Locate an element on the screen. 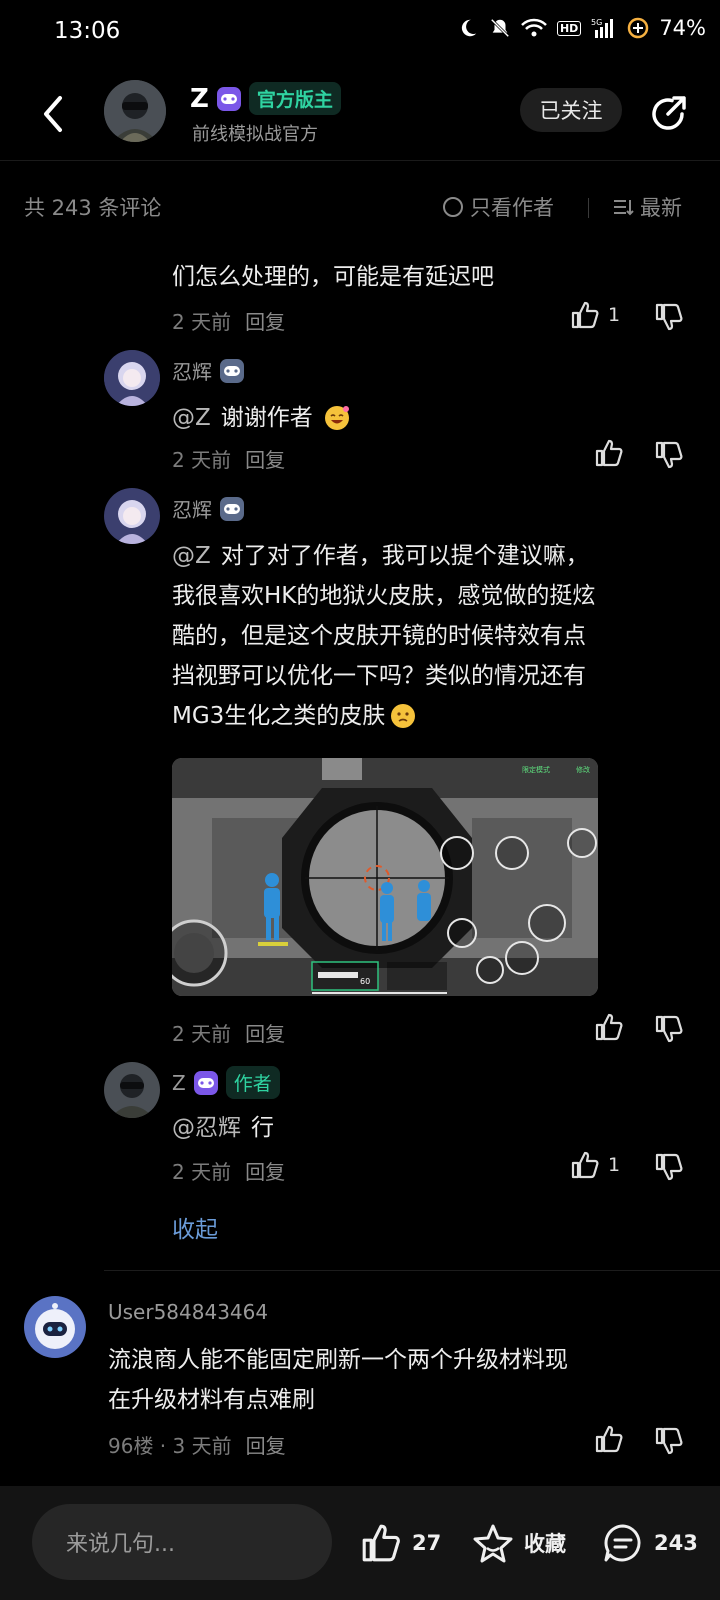 The height and width of the screenshot is (1600, 720). battery-icon is located at coordinates (638, 28).